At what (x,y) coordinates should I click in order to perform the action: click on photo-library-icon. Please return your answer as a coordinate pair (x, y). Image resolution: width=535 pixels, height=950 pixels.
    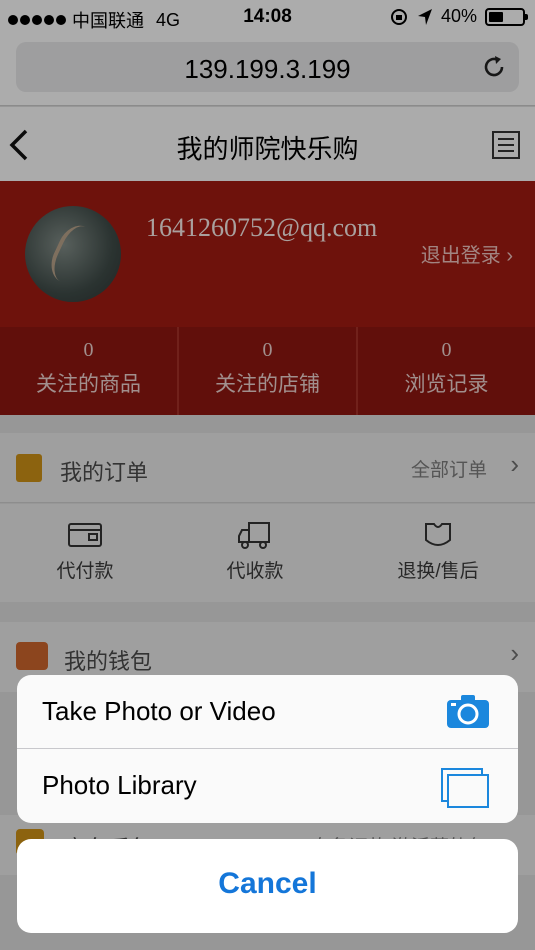
    Looking at the image, I should click on (465, 788).